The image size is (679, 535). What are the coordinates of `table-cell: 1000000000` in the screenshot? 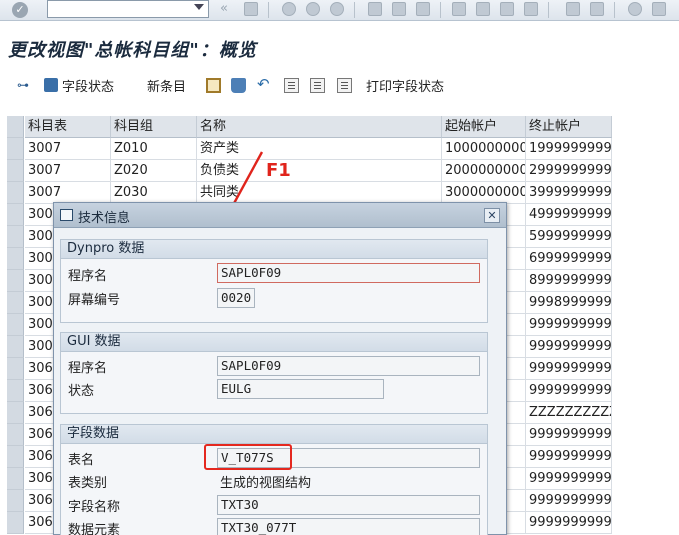 It's located at (484, 149).